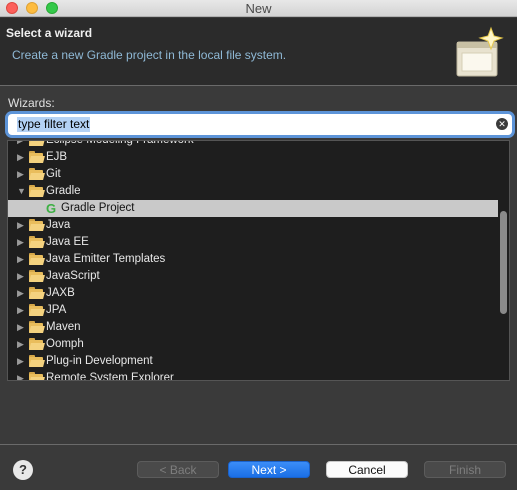  Describe the element at coordinates (178, 469) in the screenshot. I see `back-button: < Back` at that location.